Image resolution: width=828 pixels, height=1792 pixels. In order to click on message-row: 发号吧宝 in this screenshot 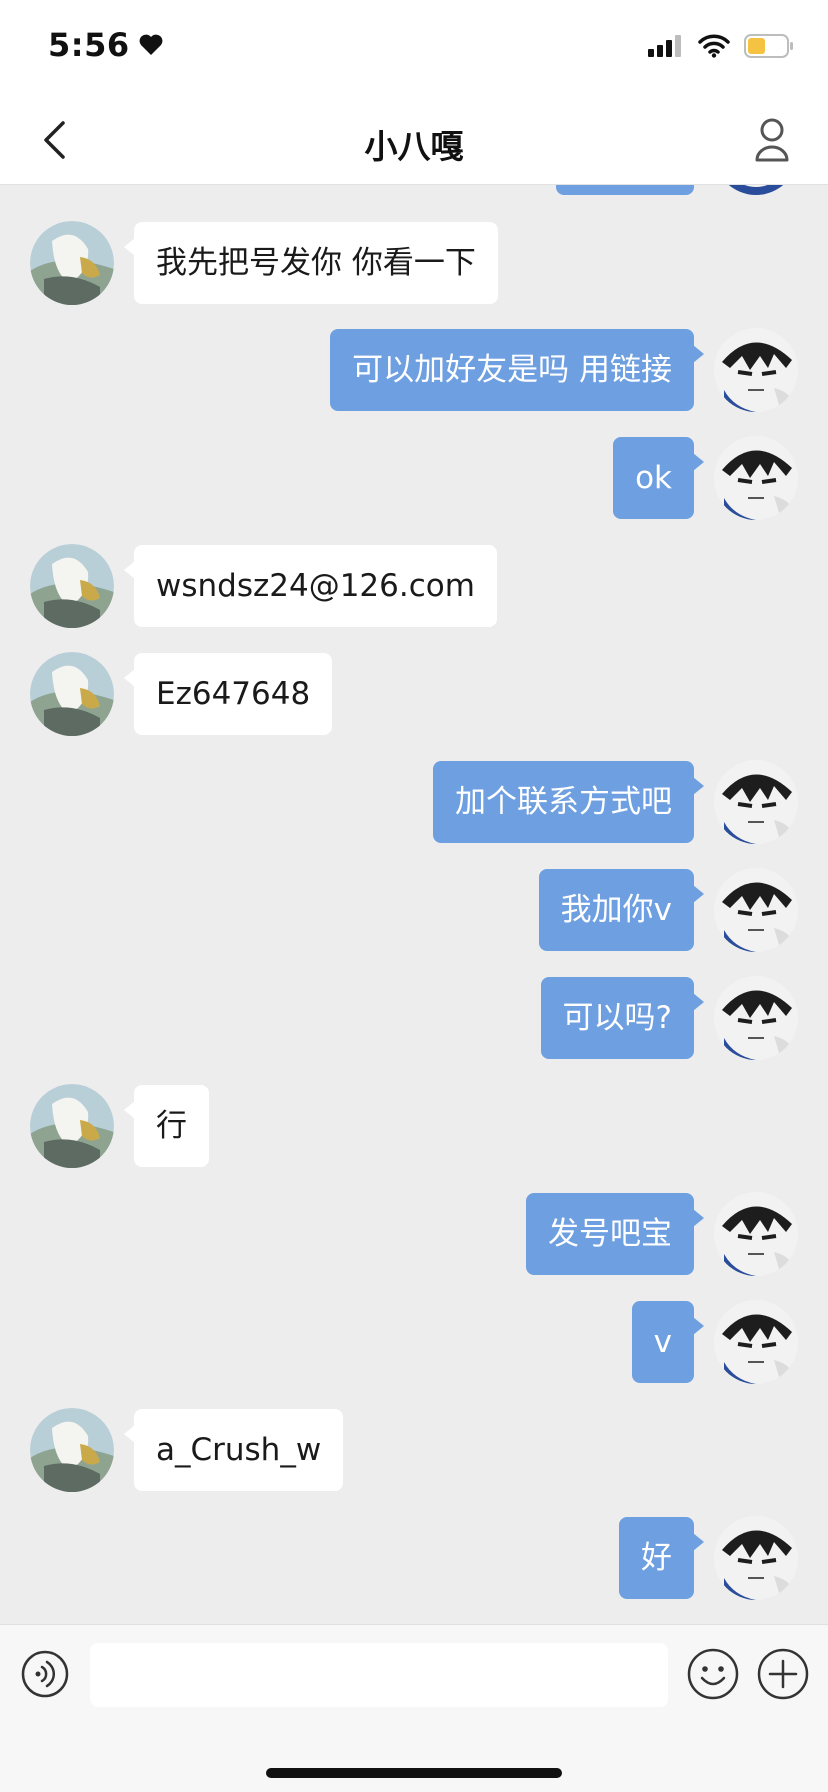, I will do `click(662, 1234)`.